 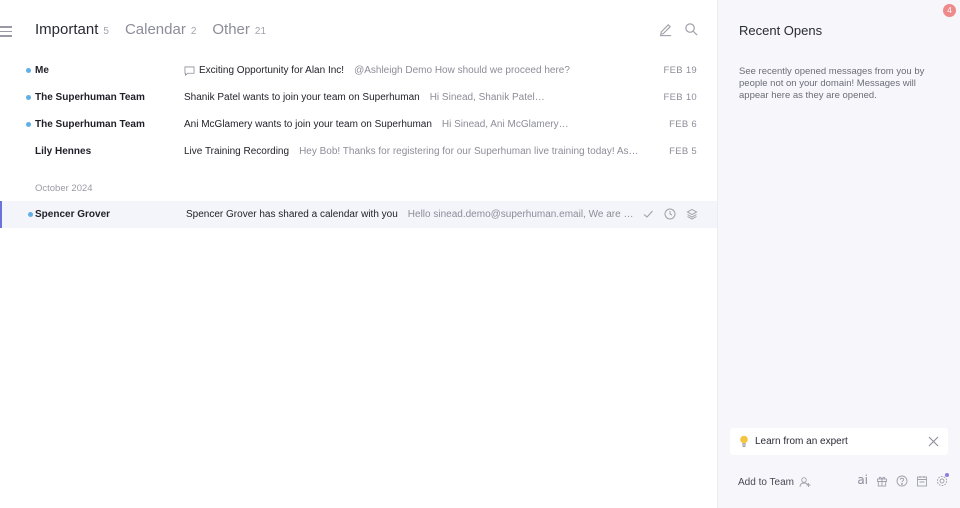 I want to click on row-actions, so click(x=670, y=214).